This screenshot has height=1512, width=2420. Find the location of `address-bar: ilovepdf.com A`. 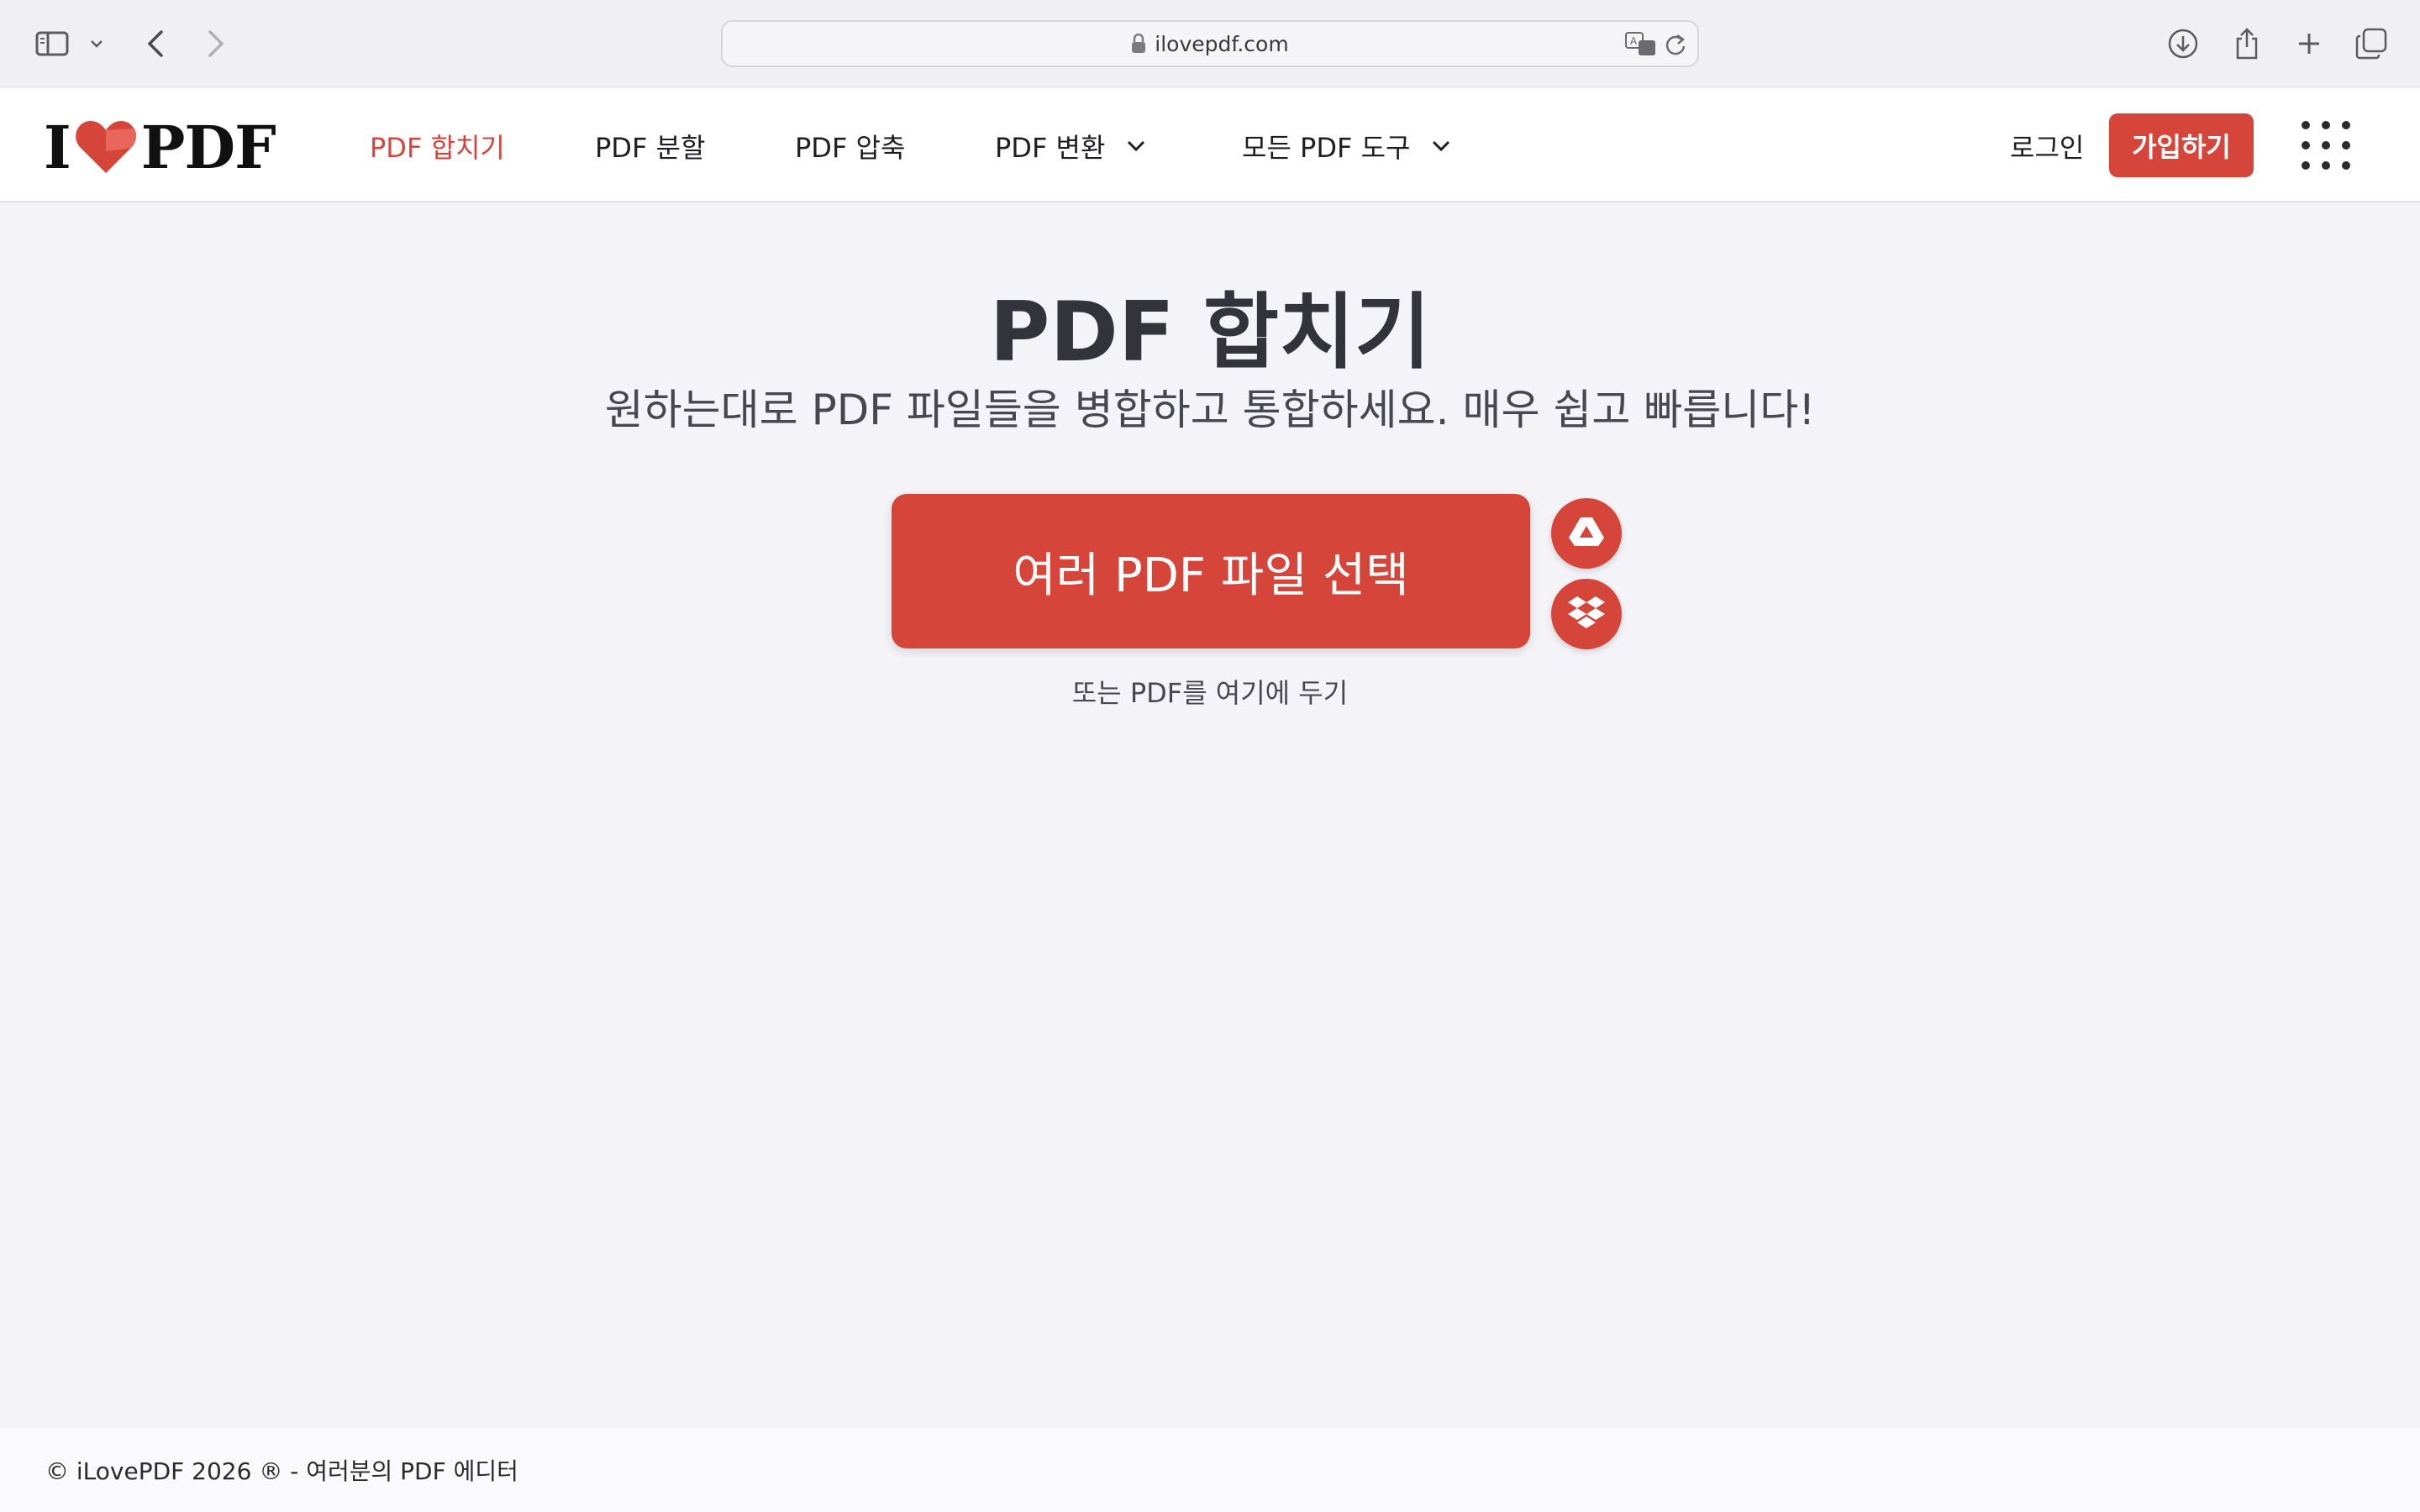

address-bar: ilovepdf.com A is located at coordinates (1210, 43).